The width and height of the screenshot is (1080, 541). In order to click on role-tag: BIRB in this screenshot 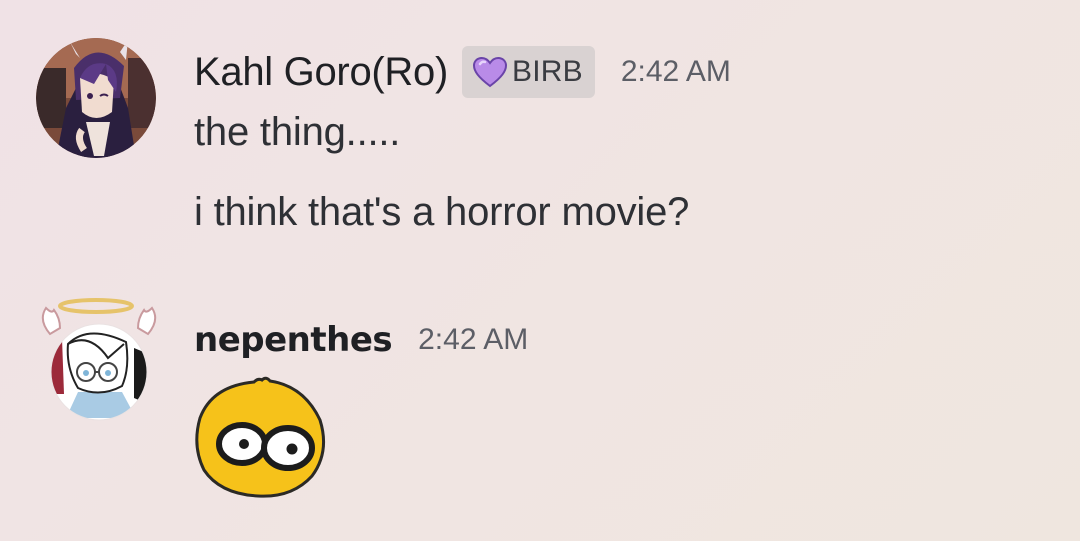, I will do `click(528, 72)`.